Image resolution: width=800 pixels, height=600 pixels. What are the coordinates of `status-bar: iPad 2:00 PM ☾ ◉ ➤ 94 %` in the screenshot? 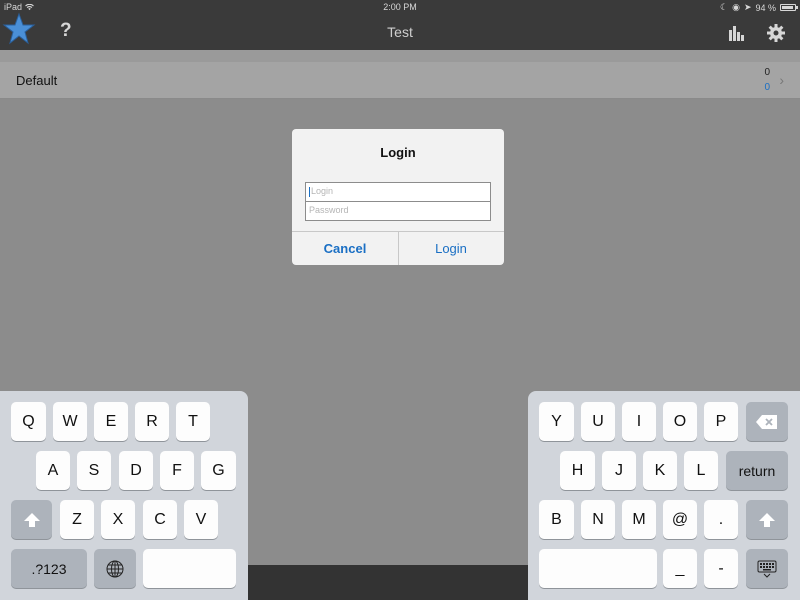 It's located at (400, 7).